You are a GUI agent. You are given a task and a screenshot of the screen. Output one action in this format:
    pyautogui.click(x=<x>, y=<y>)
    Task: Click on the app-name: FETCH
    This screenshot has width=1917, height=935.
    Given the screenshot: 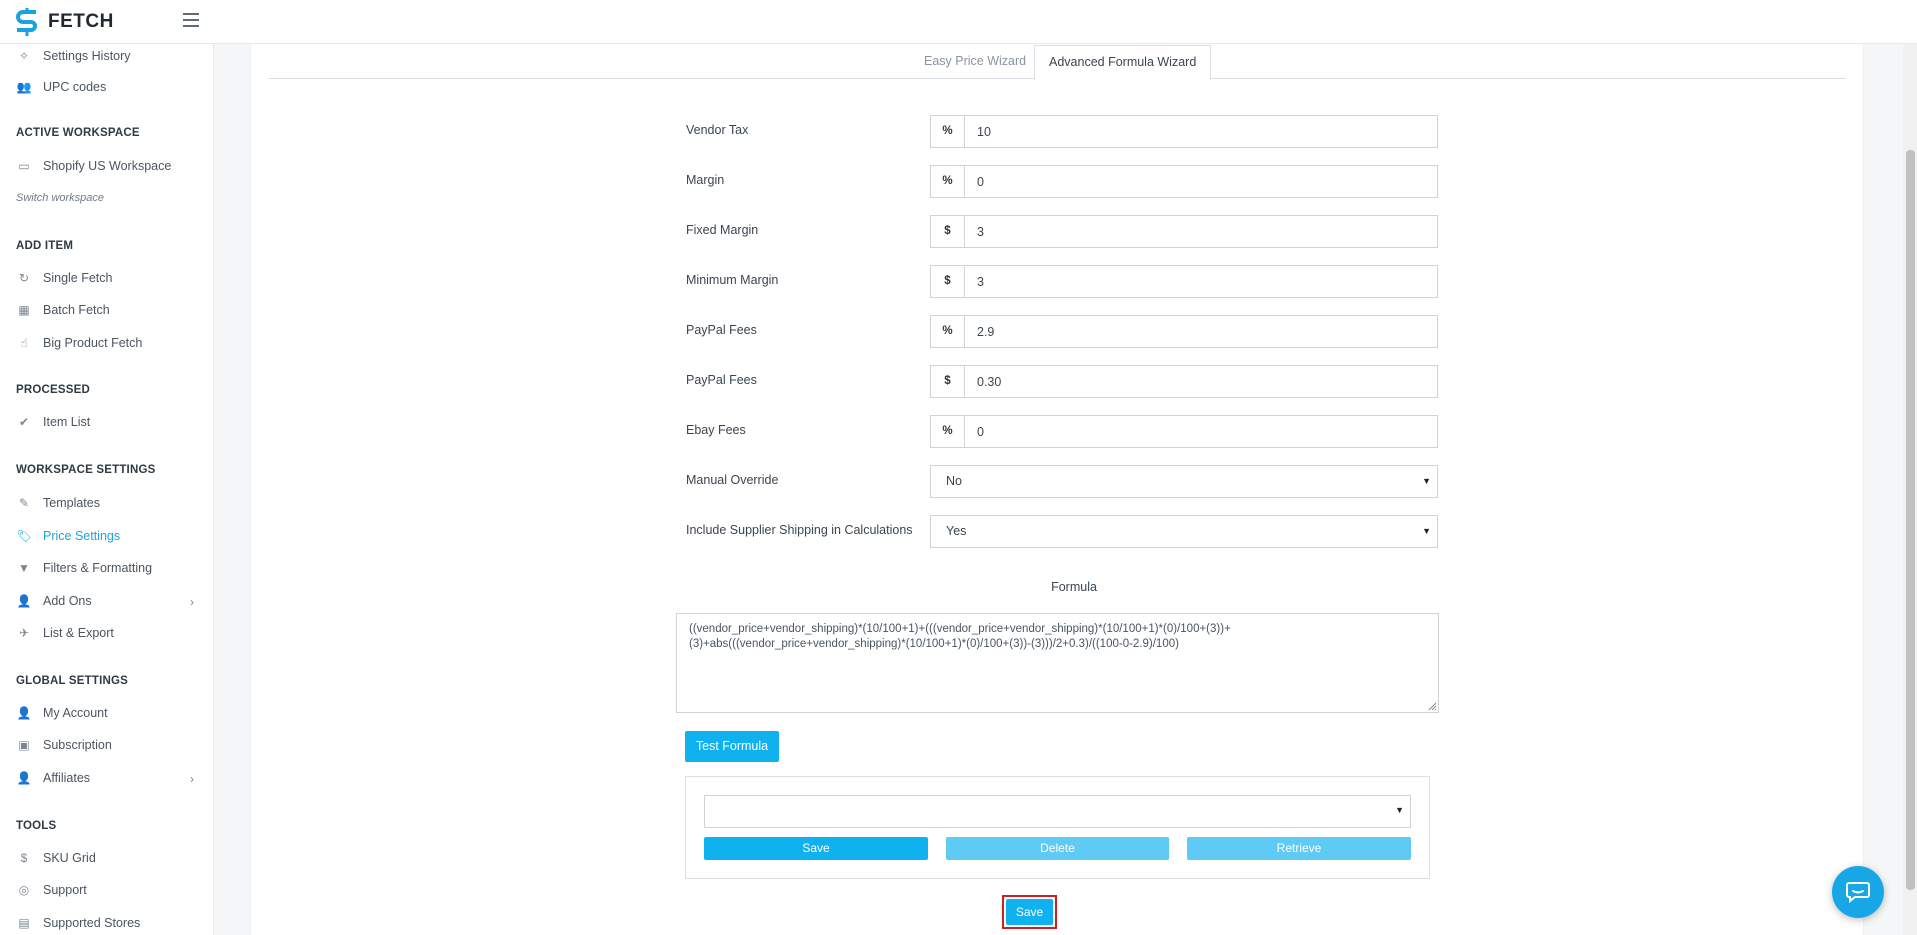 What is the action you would take?
    pyautogui.click(x=81, y=21)
    